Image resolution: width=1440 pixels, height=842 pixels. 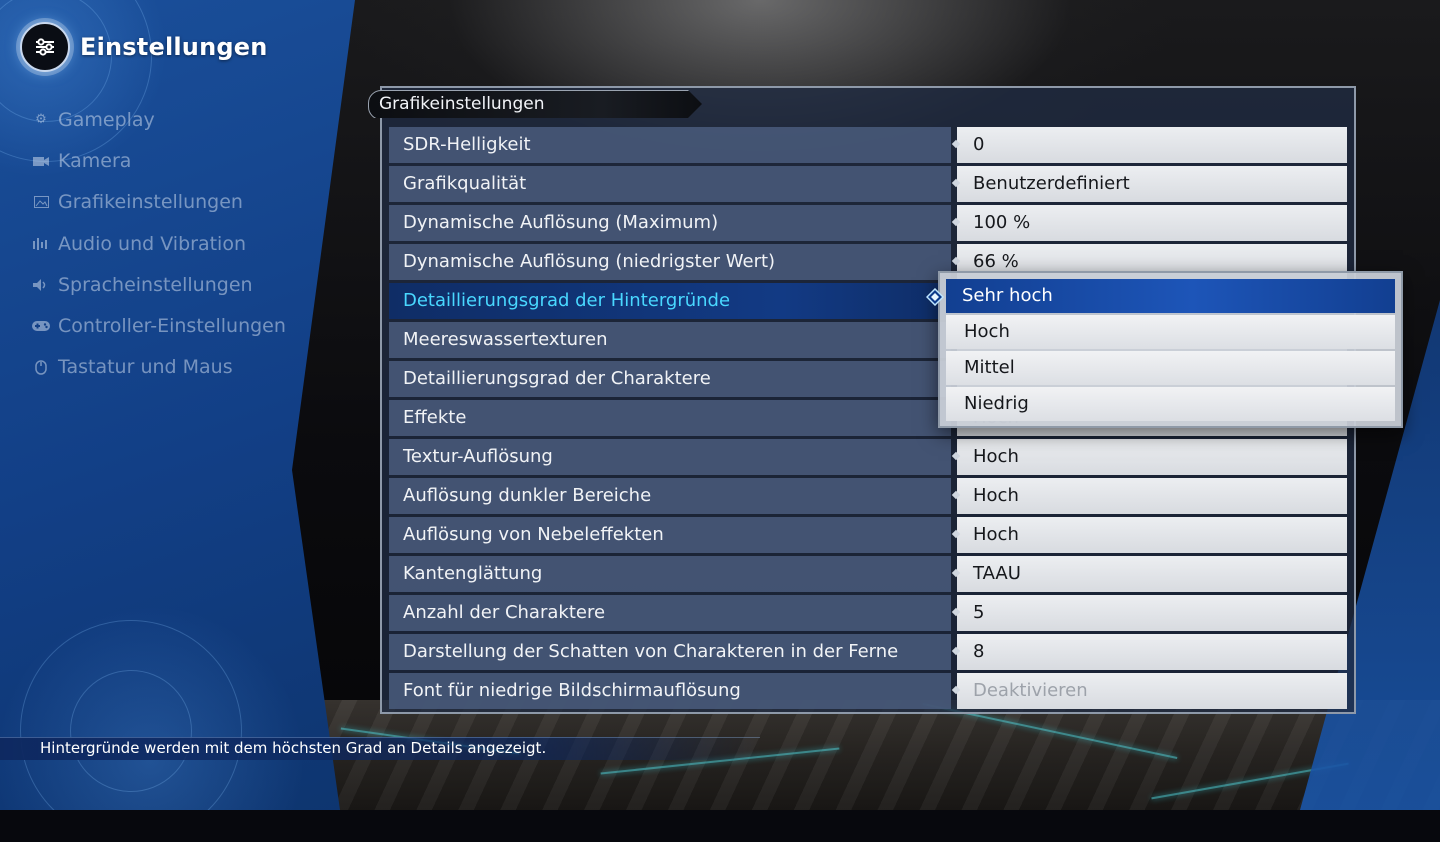 I want to click on setting-row-textur: Textur-Auflösung Hoch, so click(x=868, y=457).